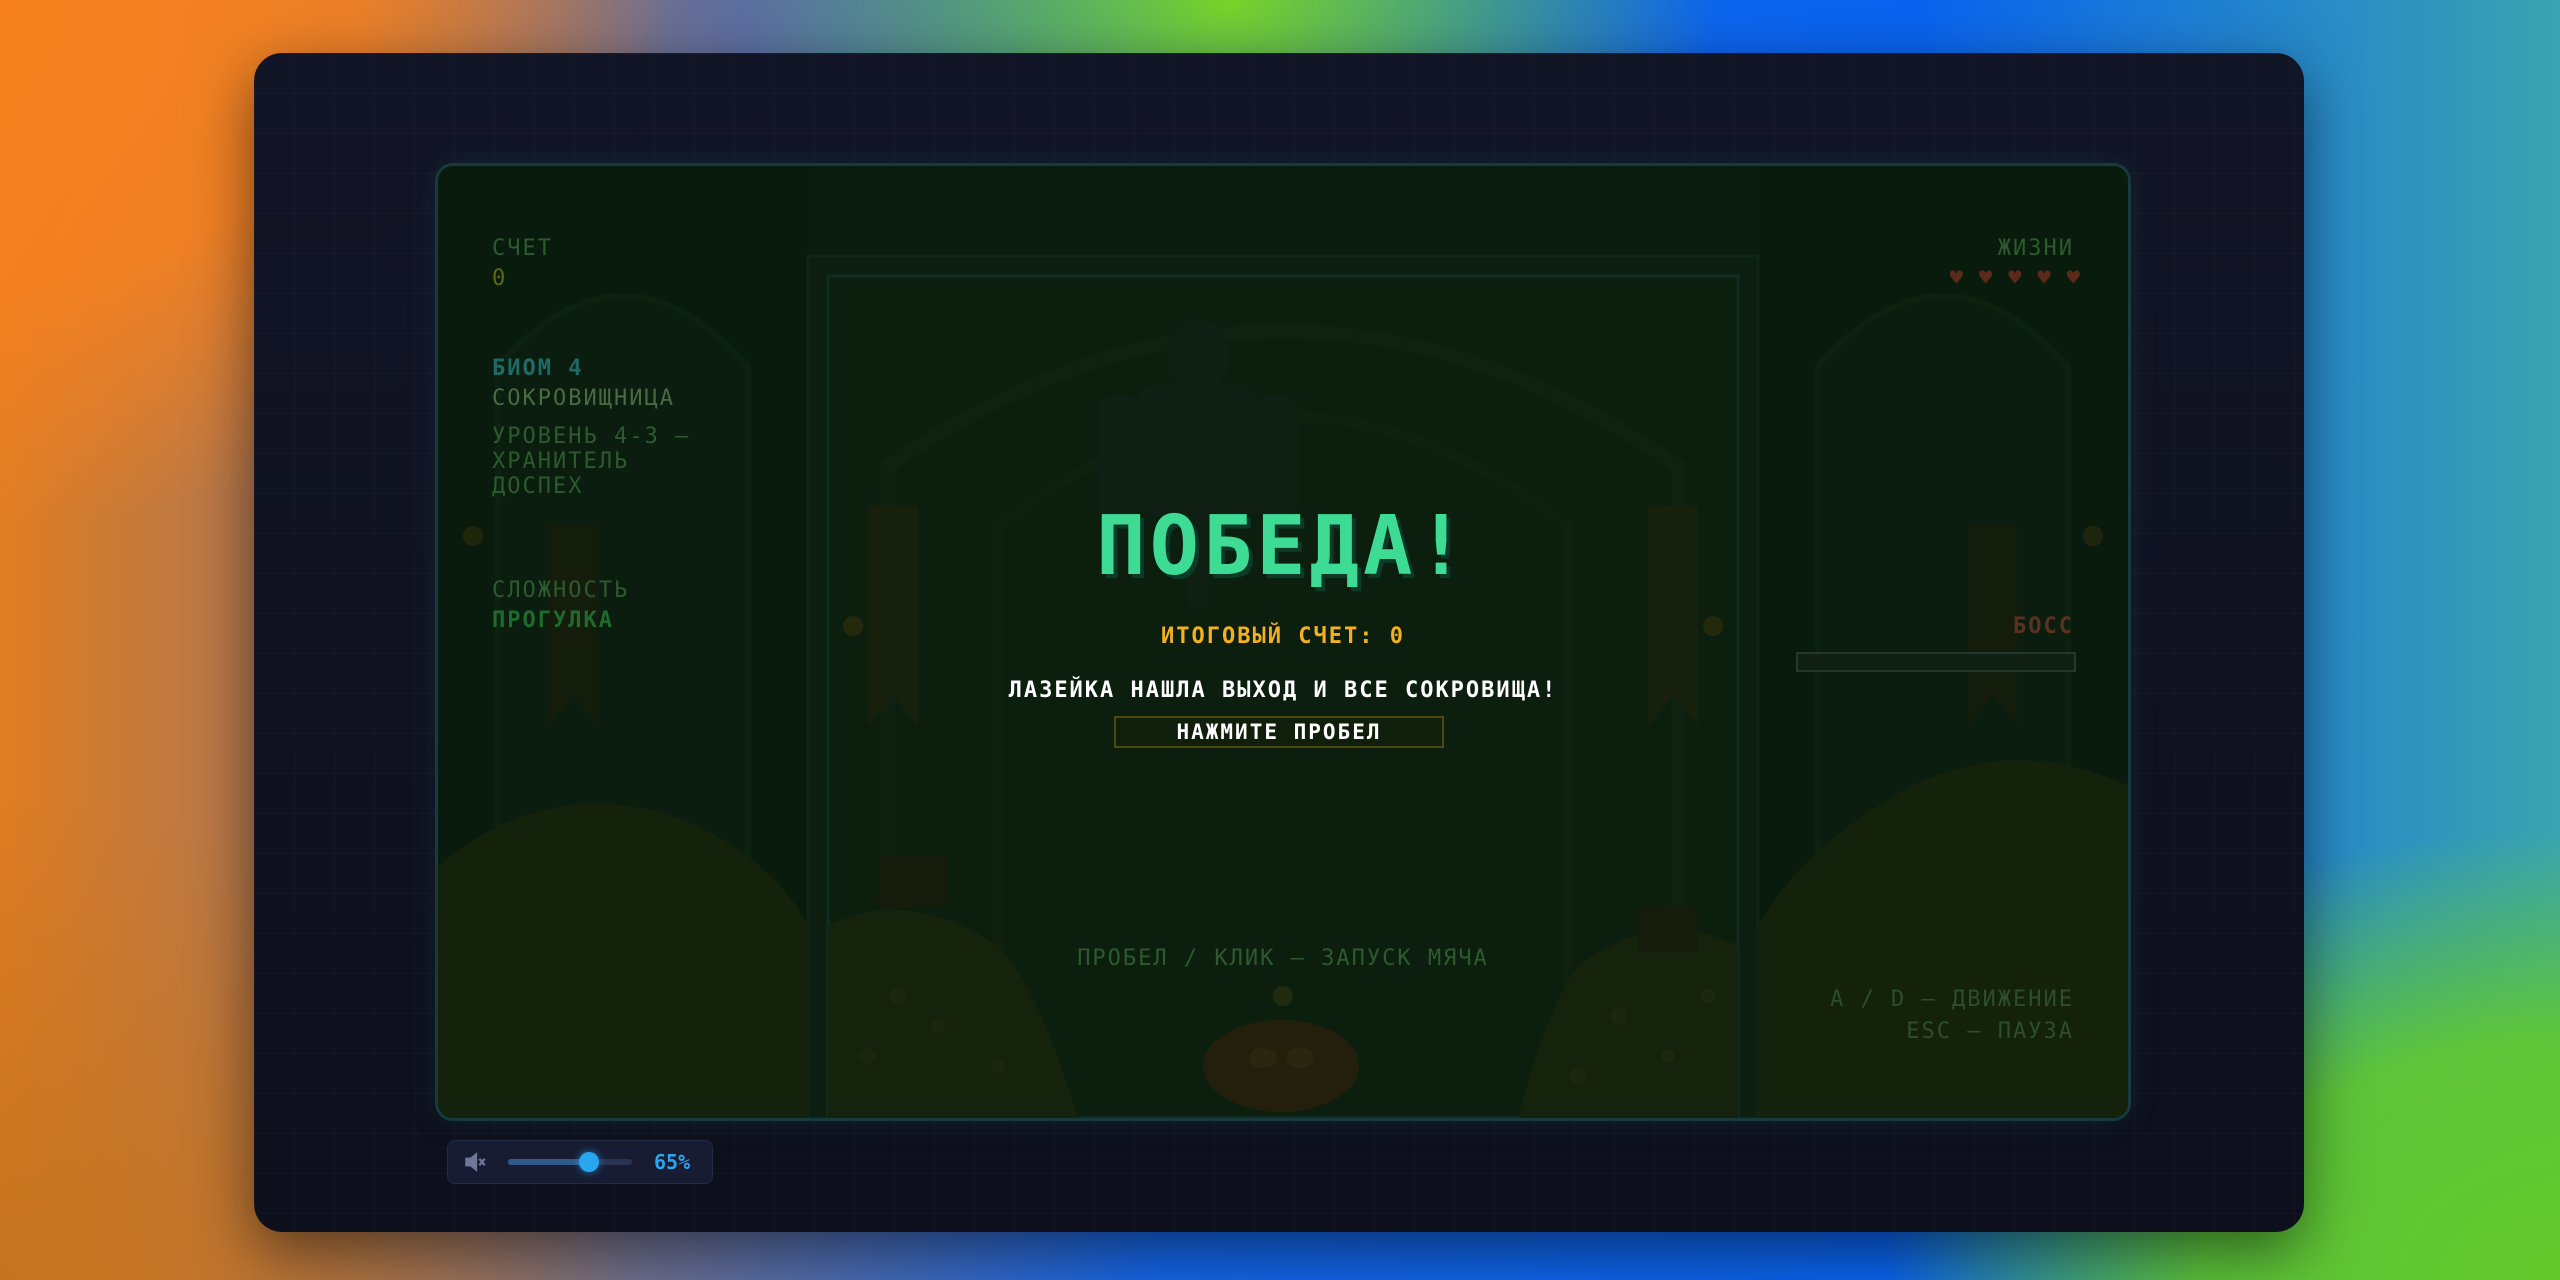 The height and width of the screenshot is (1280, 2560). Describe the element at coordinates (2035, 248) in the screenshot. I see `lives-label: ЖИЗНИ` at that location.